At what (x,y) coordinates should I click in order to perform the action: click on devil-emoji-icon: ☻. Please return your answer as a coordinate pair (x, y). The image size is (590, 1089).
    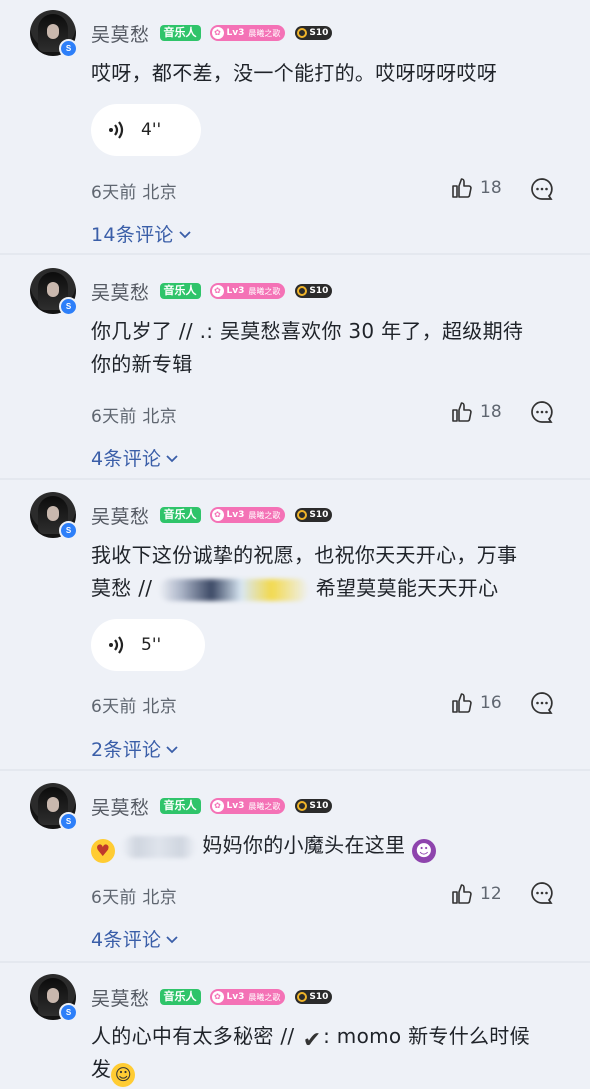
    Looking at the image, I should click on (424, 851).